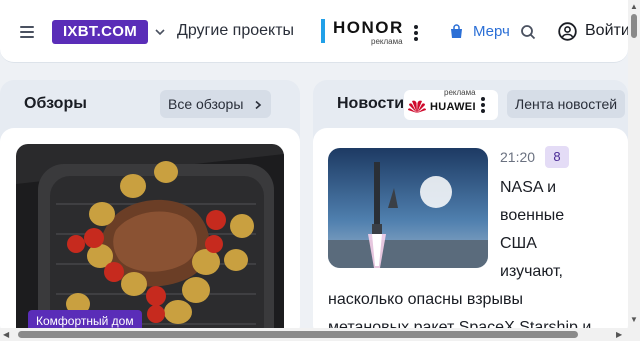 Image resolution: width=640 pixels, height=341 pixels. Describe the element at coordinates (566, 104) in the screenshot. I see `news-feed-button: Лента новостей` at that location.